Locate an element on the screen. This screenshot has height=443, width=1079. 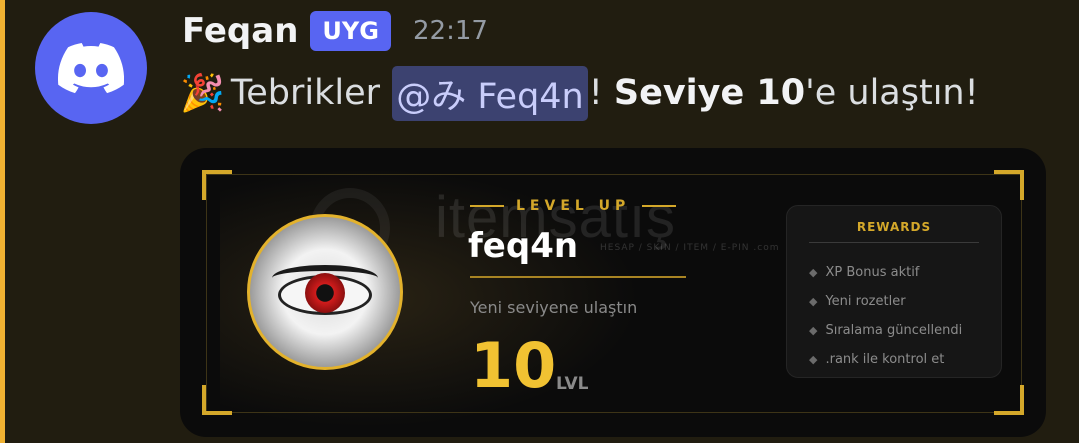
level-up-heading: LEVEL UP is located at coordinates (573, 206).